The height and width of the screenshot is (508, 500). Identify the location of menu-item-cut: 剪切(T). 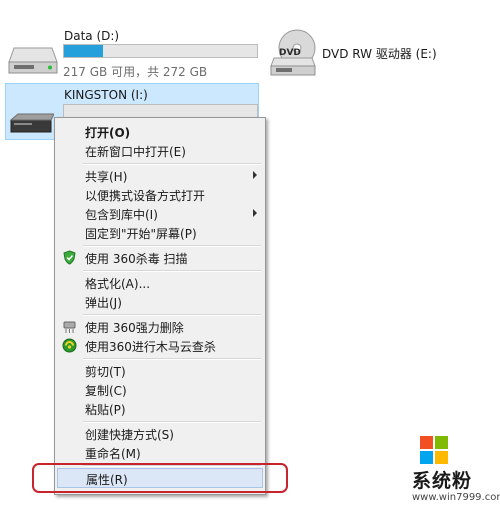
(160, 370).